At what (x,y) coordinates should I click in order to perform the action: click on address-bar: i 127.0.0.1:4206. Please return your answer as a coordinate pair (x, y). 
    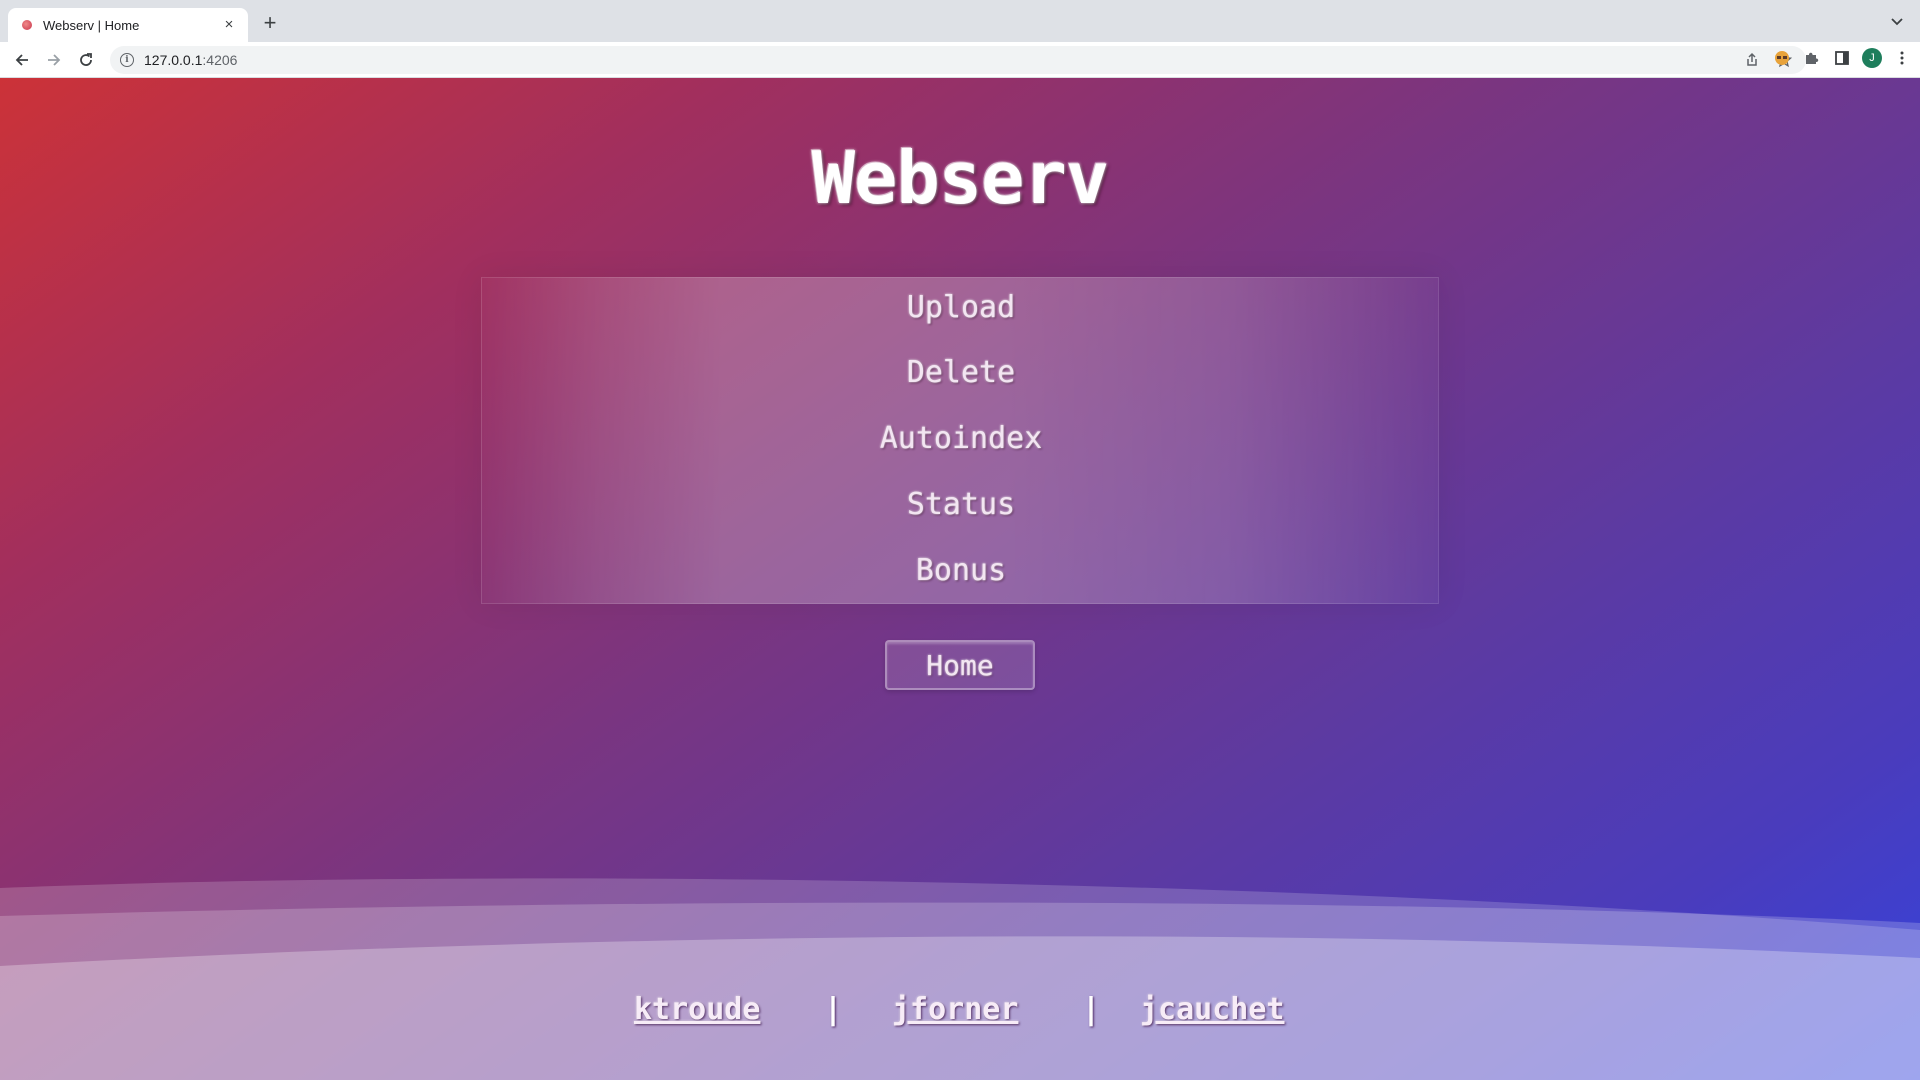
    Looking at the image, I should click on (958, 60).